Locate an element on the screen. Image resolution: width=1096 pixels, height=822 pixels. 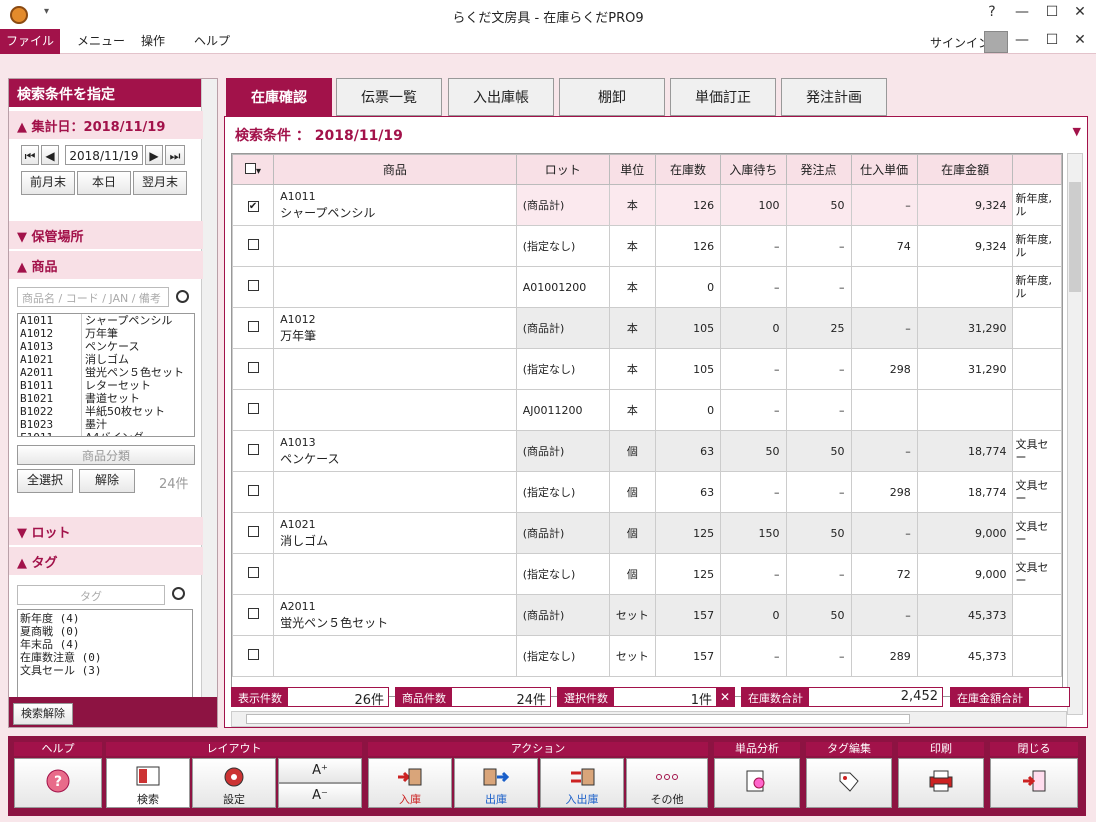
checkbox-icon is located at coordinates (251, 168).